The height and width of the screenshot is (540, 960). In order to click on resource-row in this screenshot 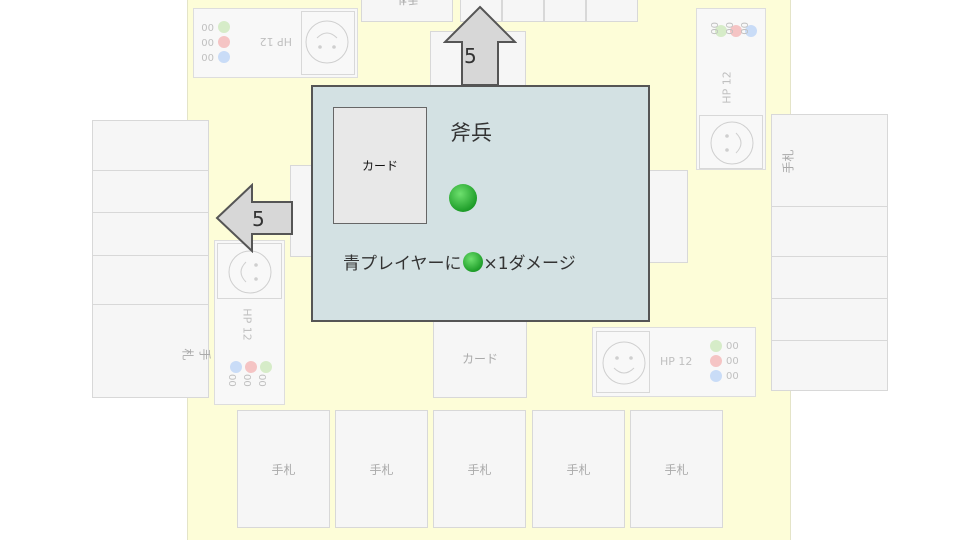, I will do `click(251, 367)`.